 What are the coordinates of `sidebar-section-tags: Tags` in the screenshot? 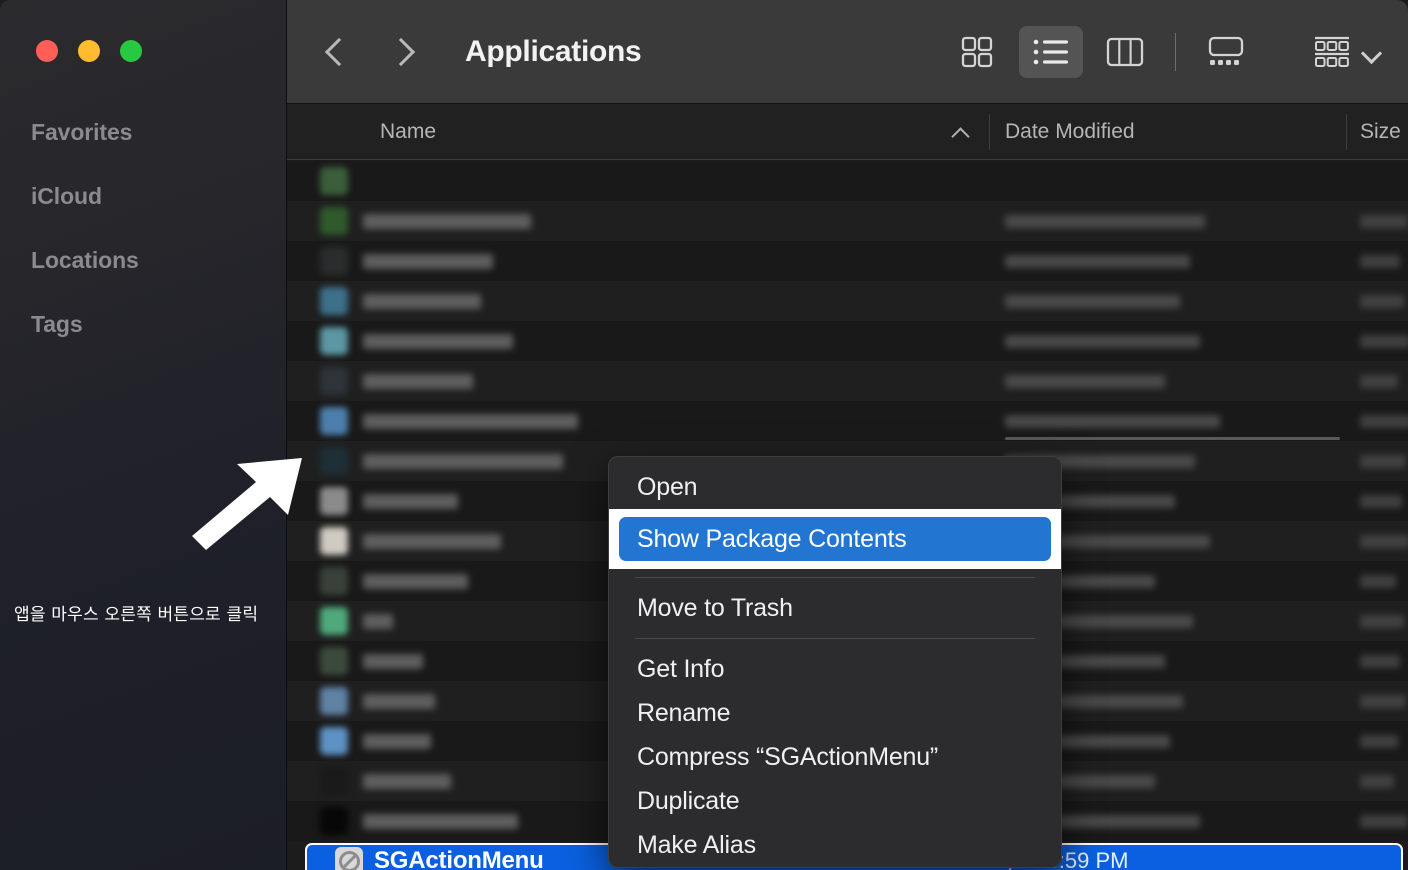 It's located at (143, 324).